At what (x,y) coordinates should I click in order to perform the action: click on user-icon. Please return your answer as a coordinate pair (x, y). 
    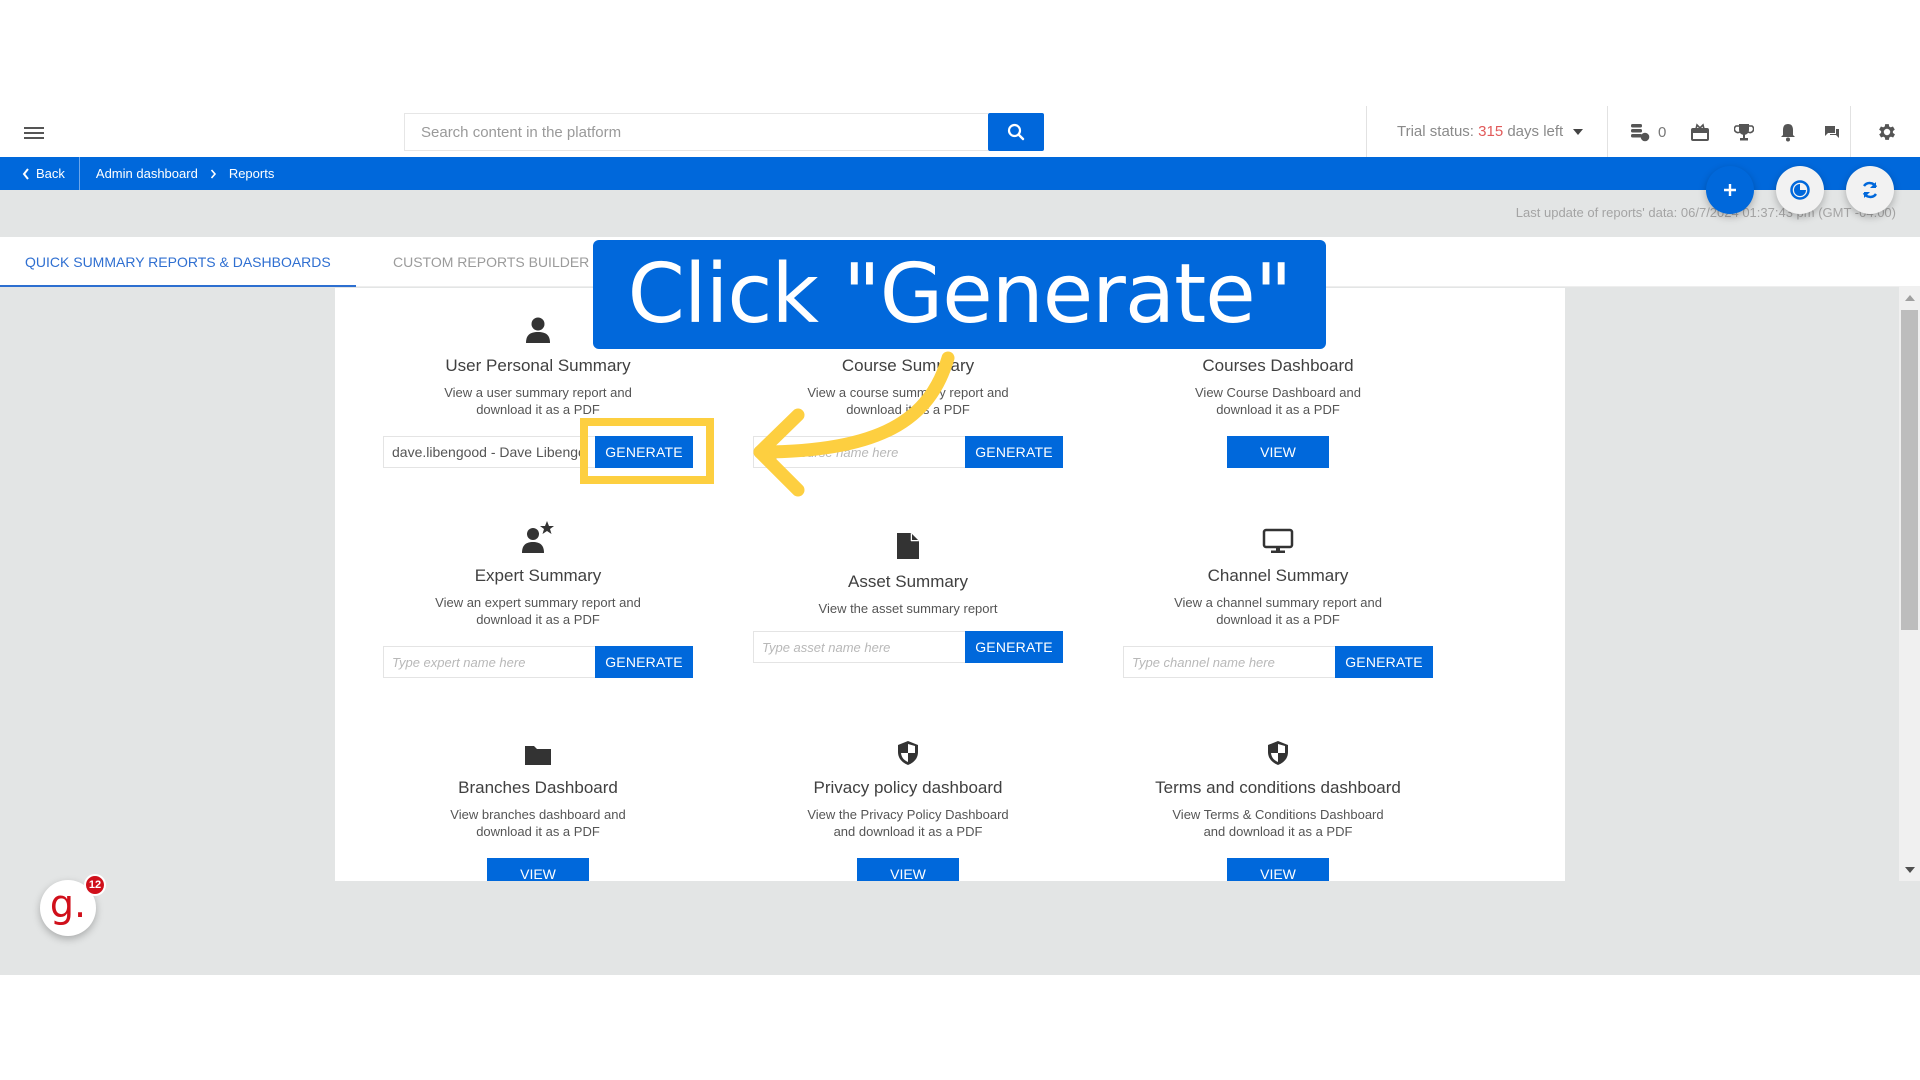
    Looking at the image, I should click on (538, 330).